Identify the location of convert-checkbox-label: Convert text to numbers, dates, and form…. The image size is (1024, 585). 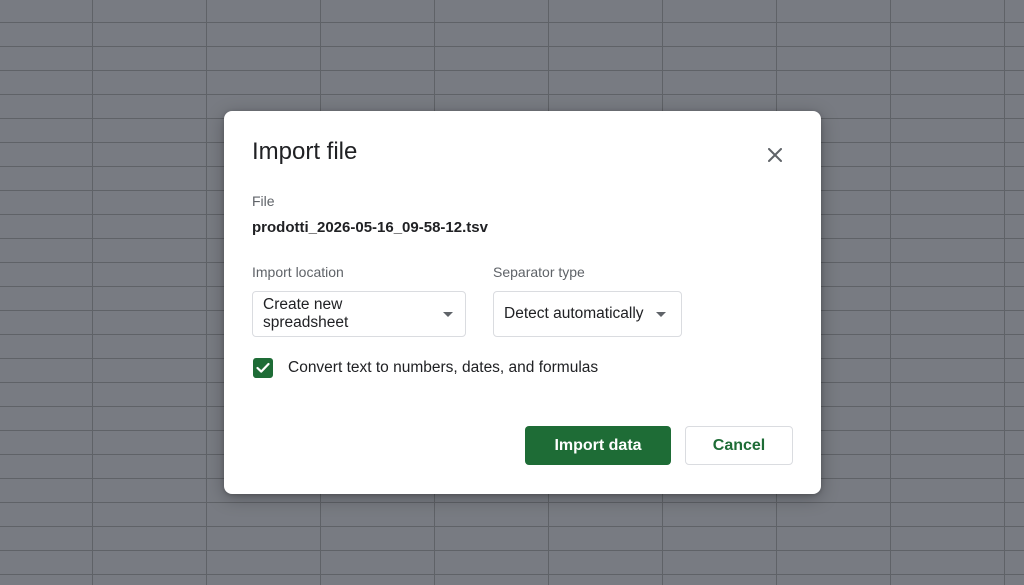
(443, 368).